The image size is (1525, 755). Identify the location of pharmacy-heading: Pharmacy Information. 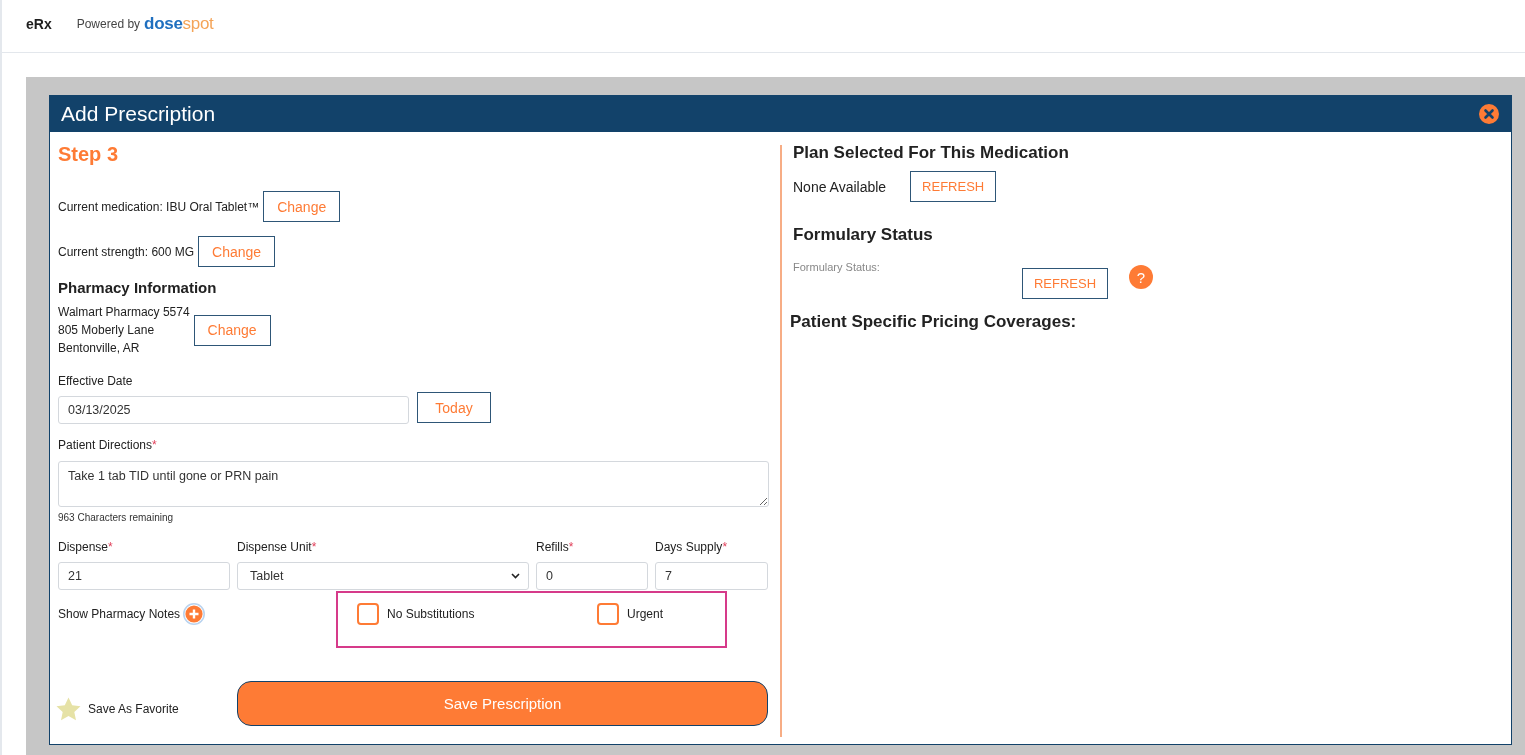
(138, 288).